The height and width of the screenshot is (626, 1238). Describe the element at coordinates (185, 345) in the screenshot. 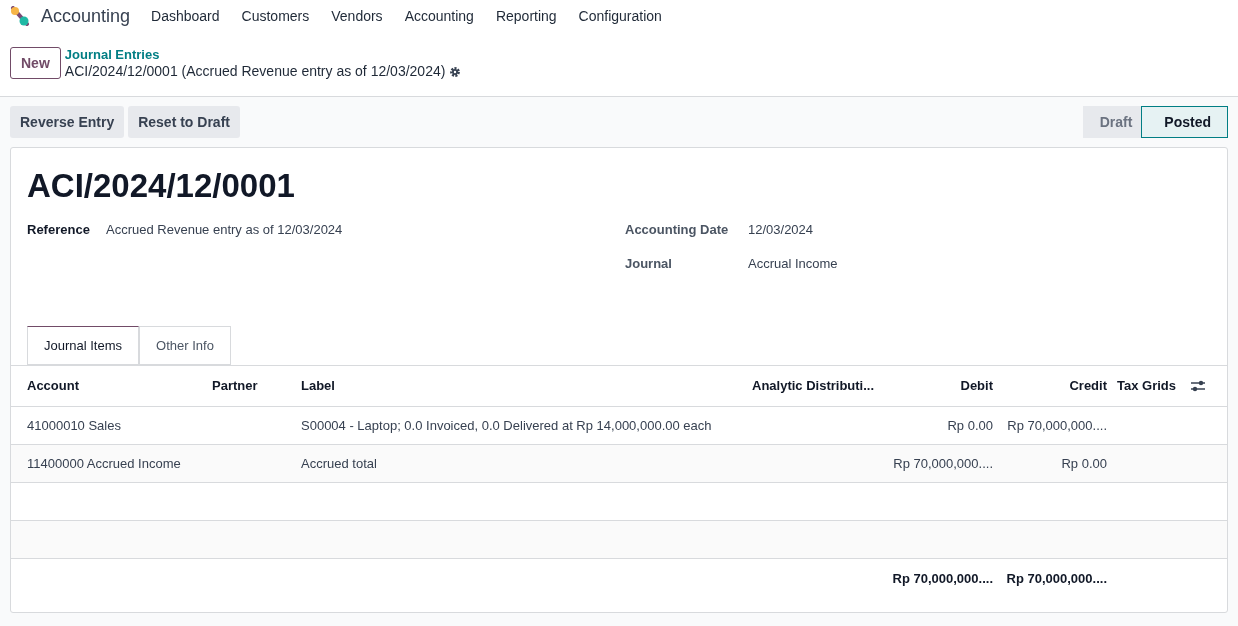

I see `tab: Other Info` at that location.